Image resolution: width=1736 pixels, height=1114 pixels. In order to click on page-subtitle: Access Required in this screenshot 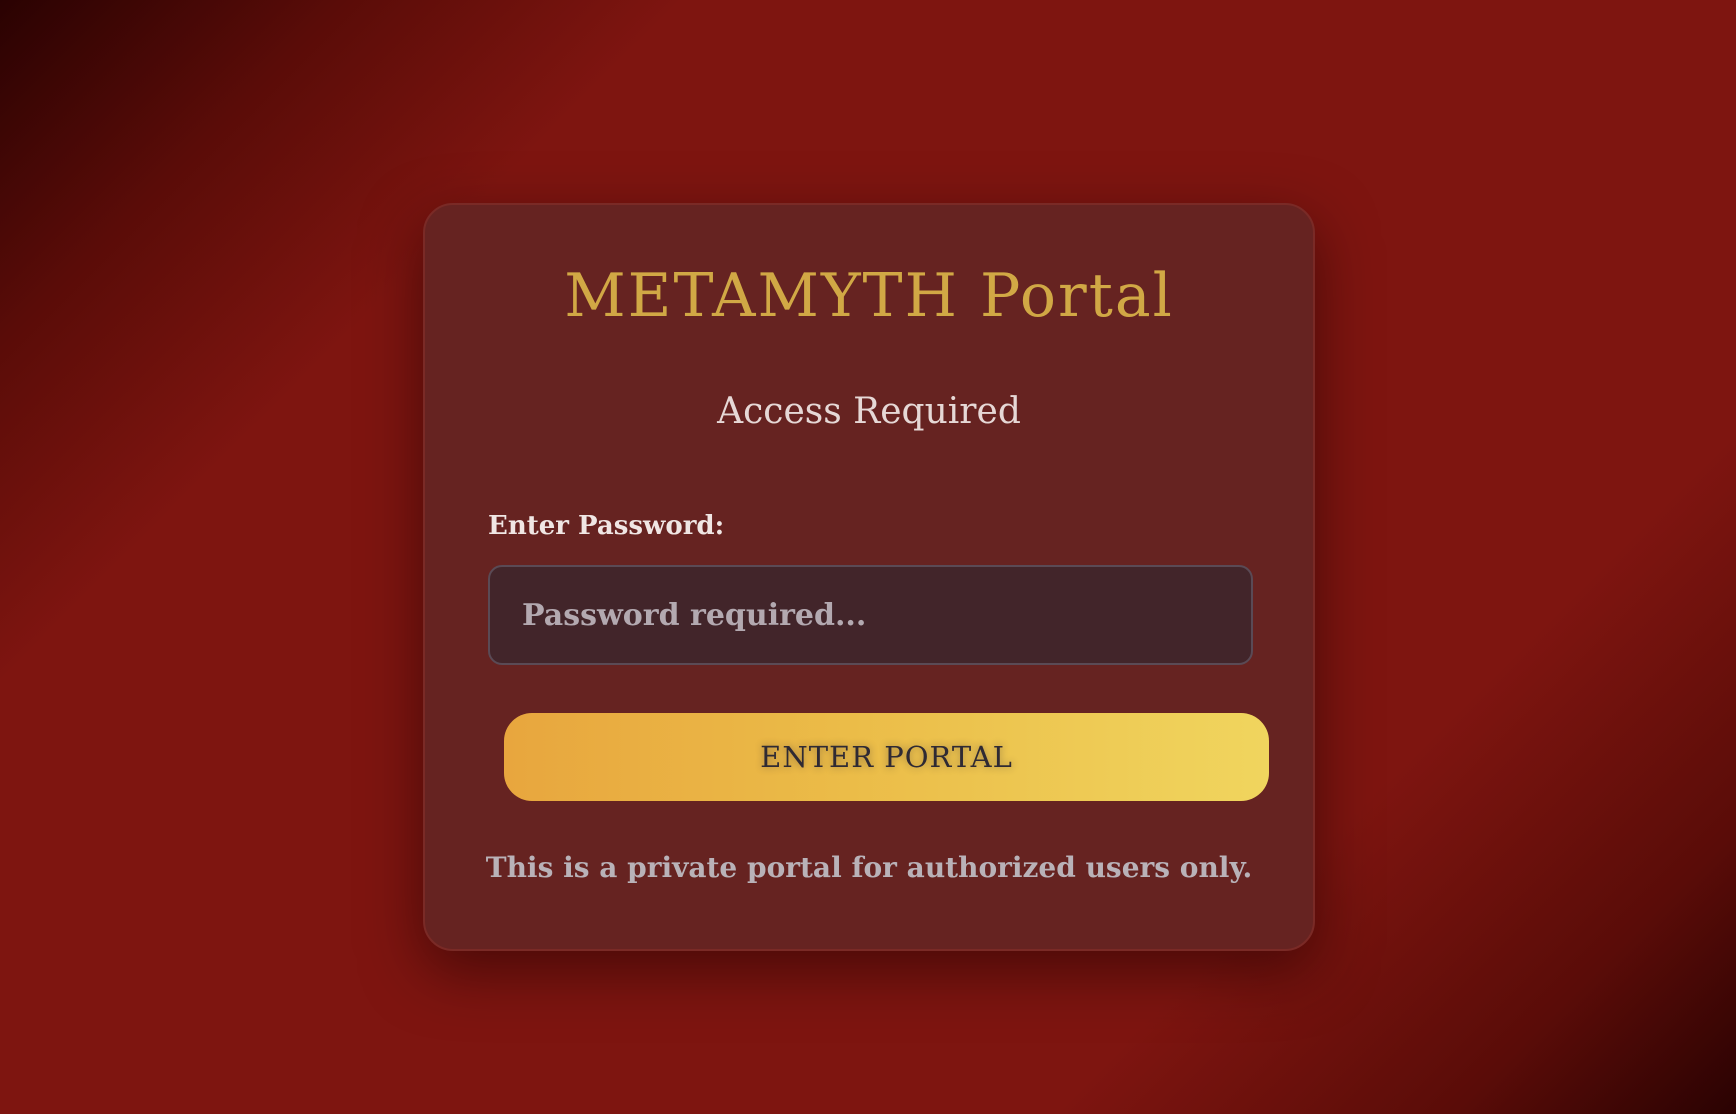, I will do `click(869, 411)`.